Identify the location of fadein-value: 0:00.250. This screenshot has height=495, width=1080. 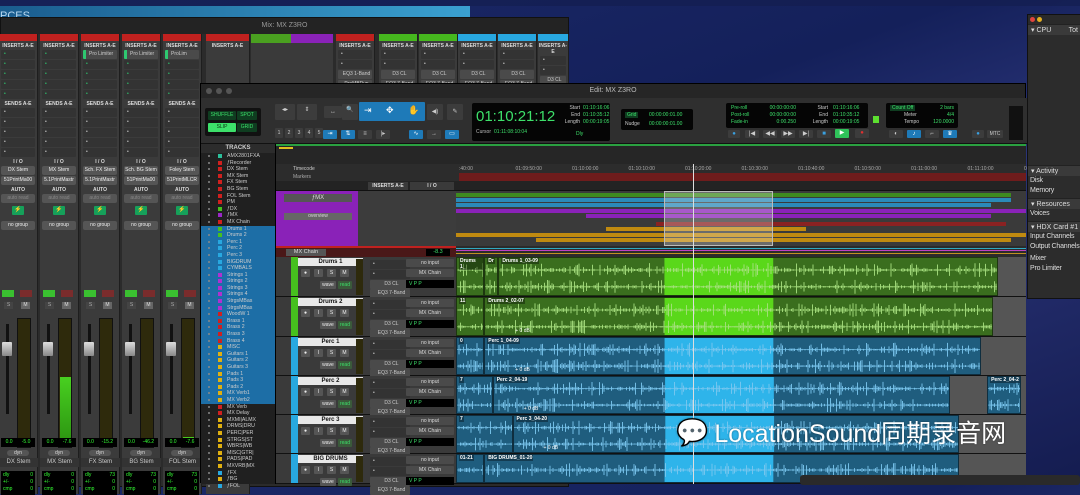
(781, 122).